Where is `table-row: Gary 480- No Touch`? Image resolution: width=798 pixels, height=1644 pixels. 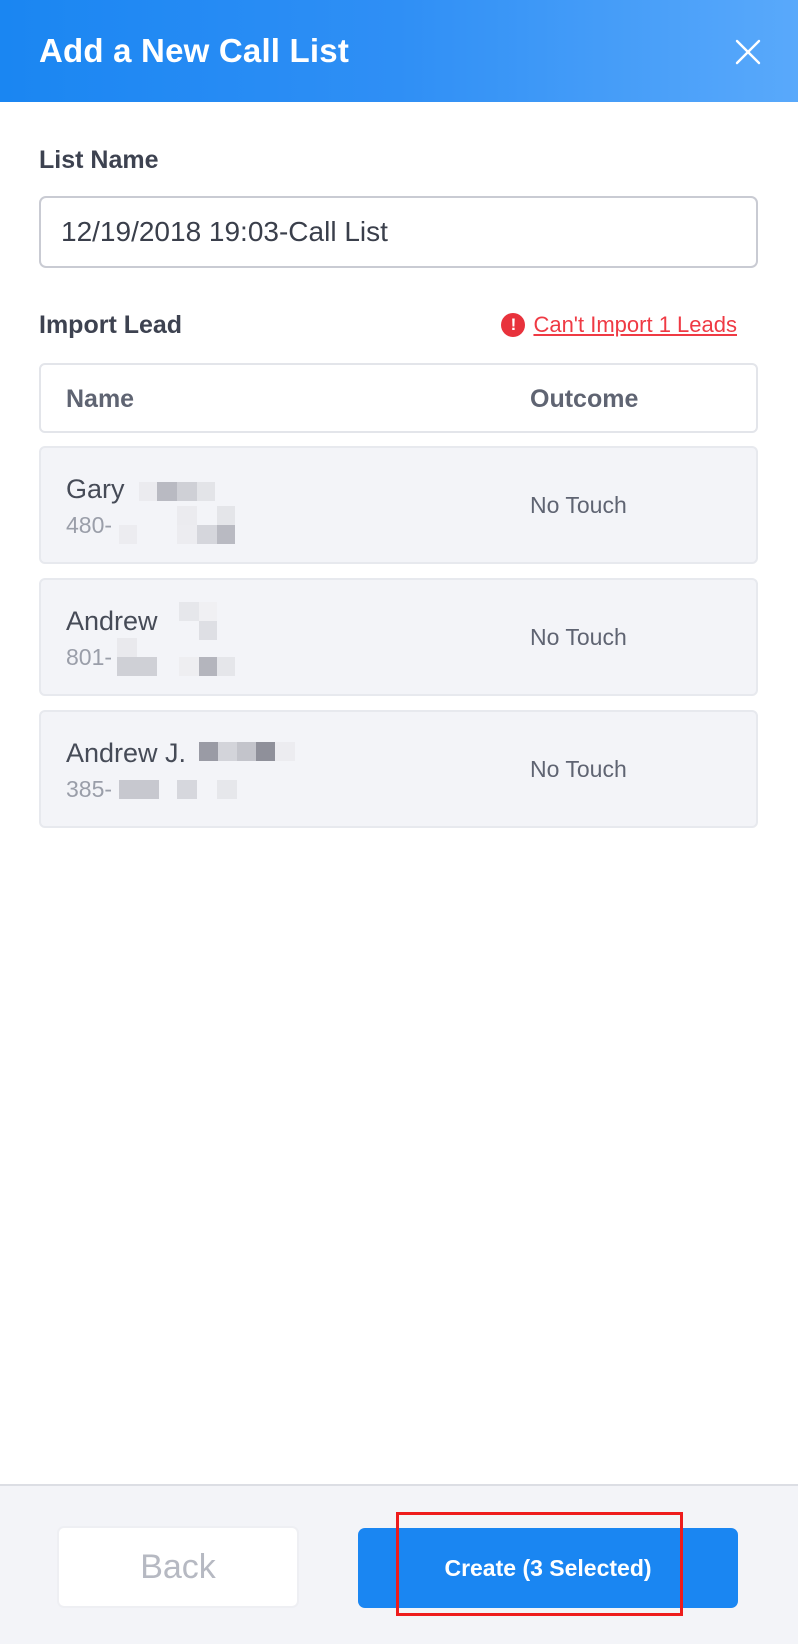 table-row: Gary 480- No Touch is located at coordinates (398, 505).